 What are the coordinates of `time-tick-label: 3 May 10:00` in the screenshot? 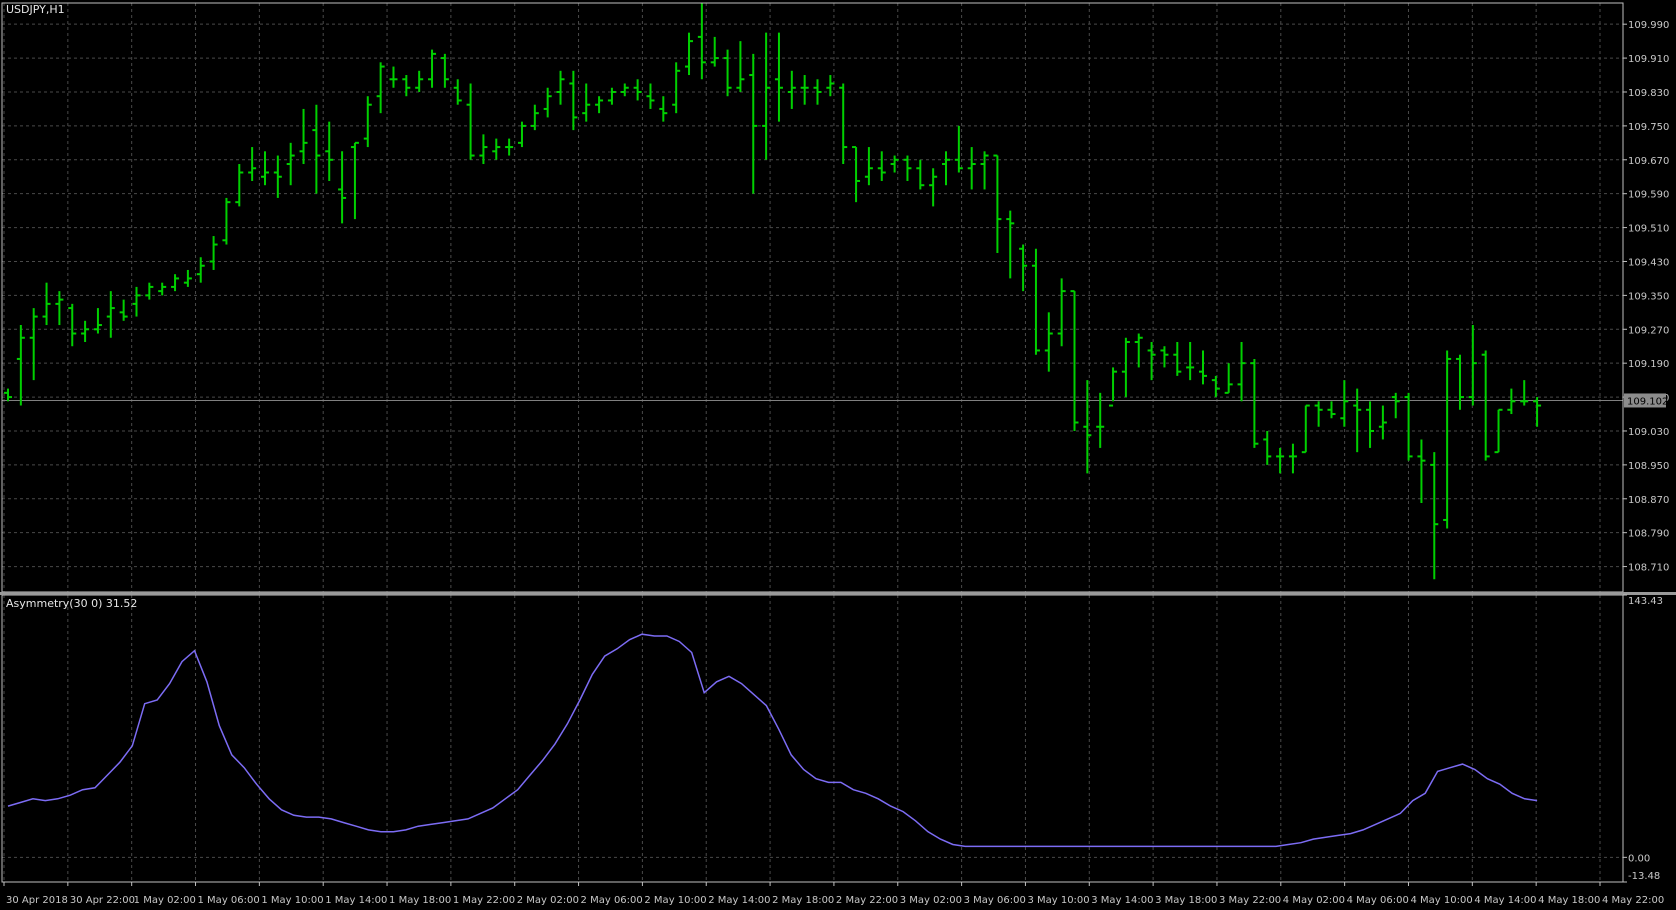 It's located at (1058, 900).